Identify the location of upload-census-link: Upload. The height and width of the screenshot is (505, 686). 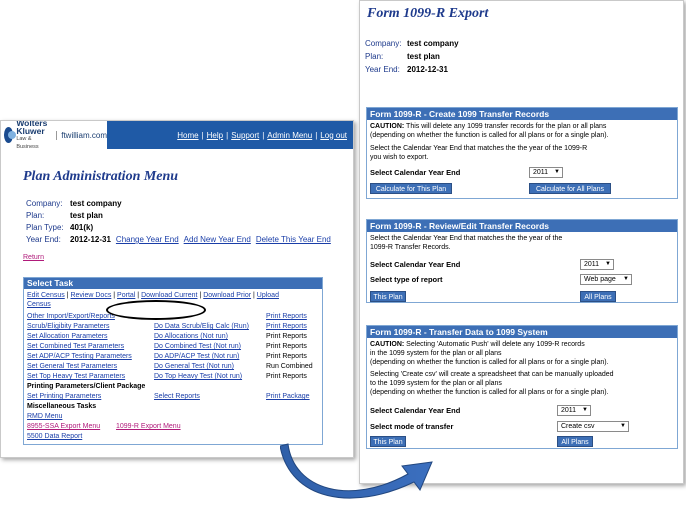
(268, 295).